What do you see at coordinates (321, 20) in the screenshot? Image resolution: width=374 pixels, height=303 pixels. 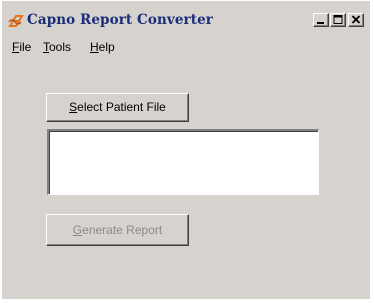 I see `minimize-button` at bounding box center [321, 20].